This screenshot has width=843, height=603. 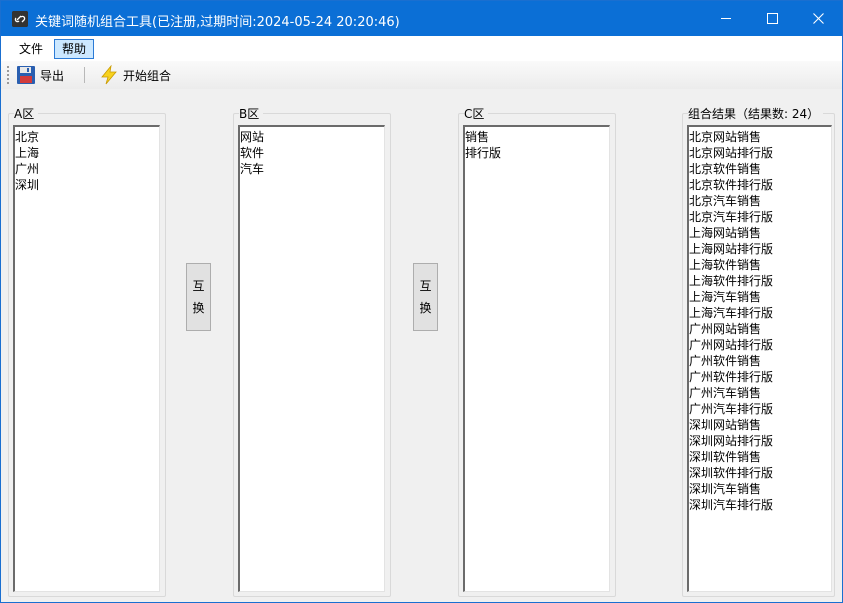 I want to click on list-item: 深圳, so click(x=87, y=185).